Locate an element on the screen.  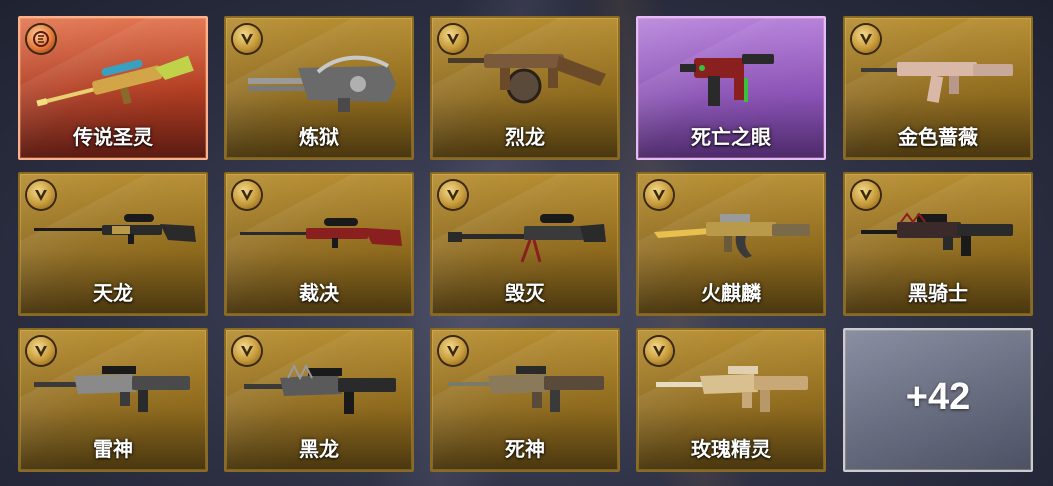
weapon-name: 死亡之眼 is located at coordinates (731, 137).